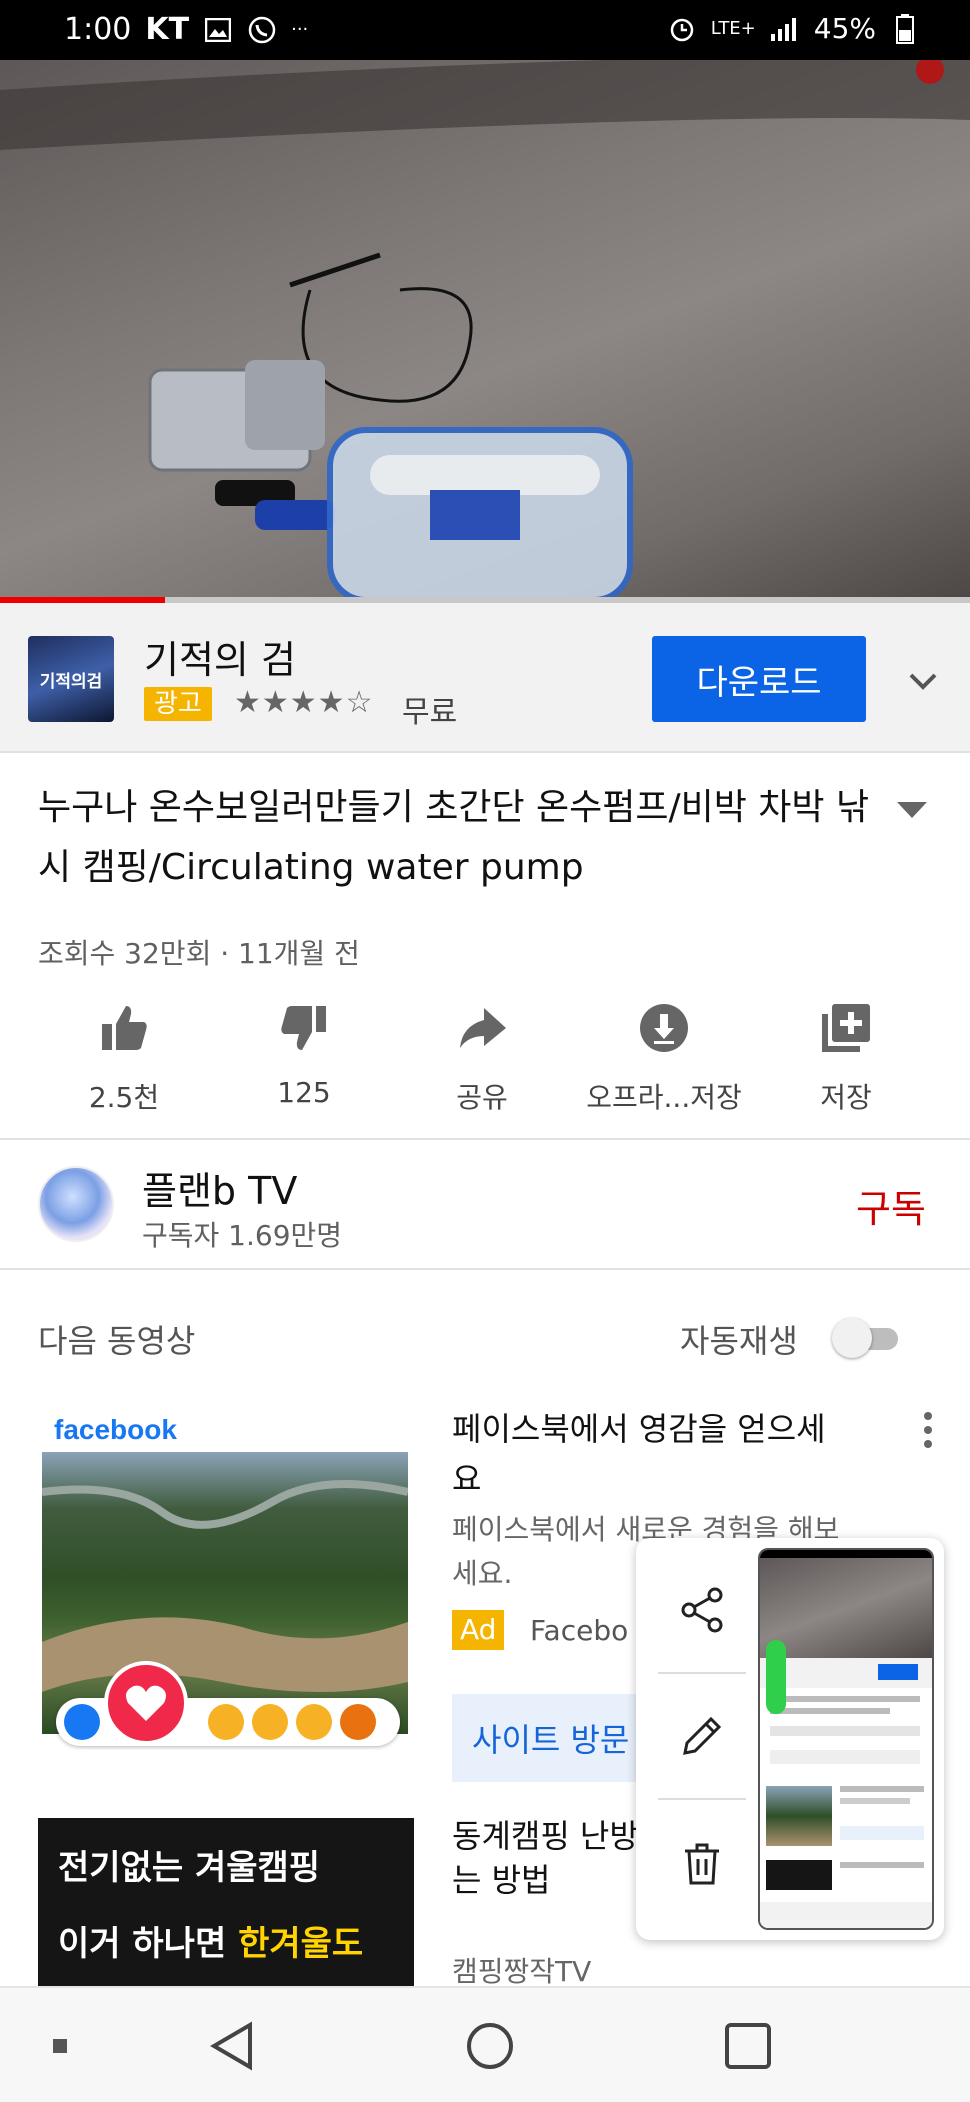  Describe the element at coordinates (664, 1058) in the screenshot. I see `offline-save-button: 오프라...저장` at that location.